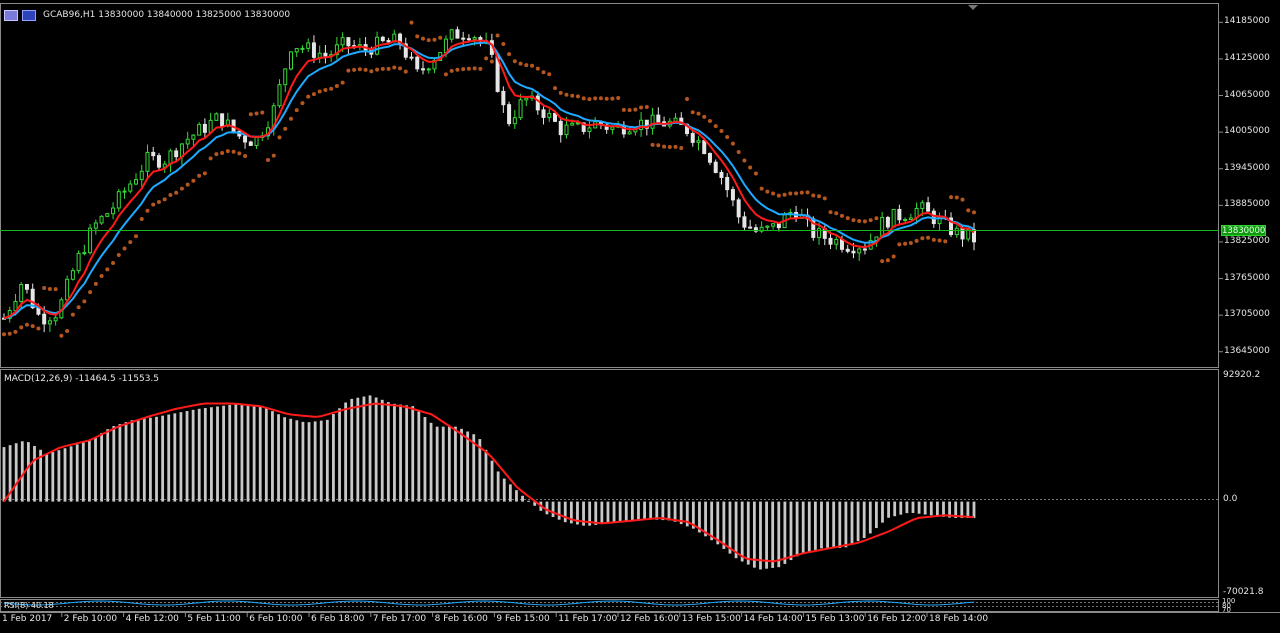 The height and width of the screenshot is (633, 1280). Describe the element at coordinates (1247, 314) in the screenshot. I see `price-axis-label: 13705000` at that location.